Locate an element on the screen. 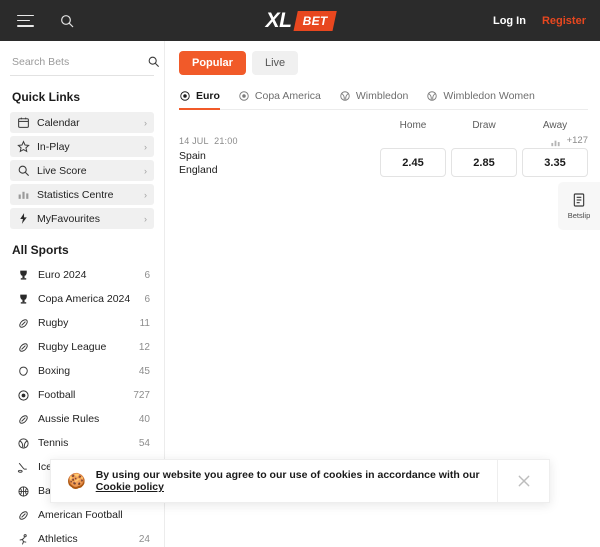 The width and height of the screenshot is (600, 547). search-bets-container is located at coordinates (85, 63).